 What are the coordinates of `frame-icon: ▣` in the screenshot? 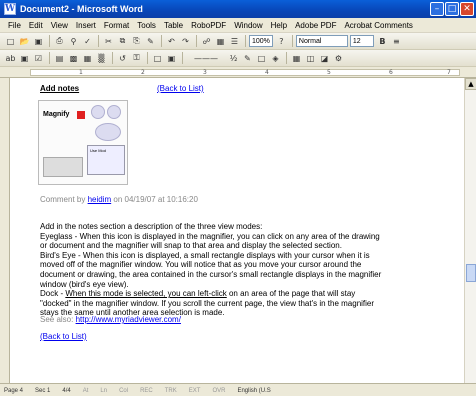 It's located at (24, 58).